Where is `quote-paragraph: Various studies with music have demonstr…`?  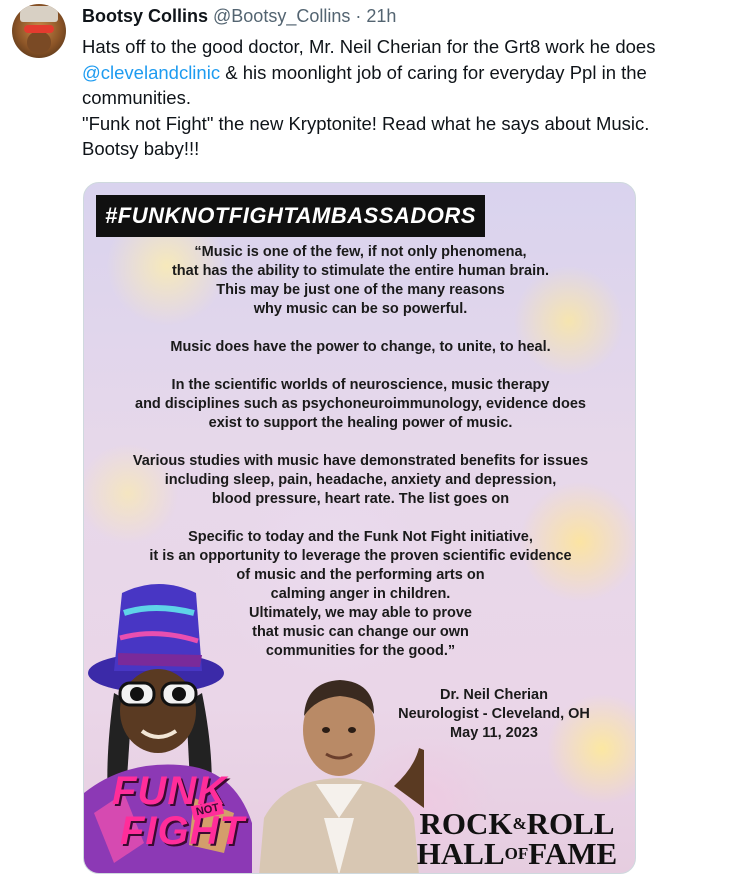
quote-paragraph: Various studies with music have demonstr… is located at coordinates (359, 480).